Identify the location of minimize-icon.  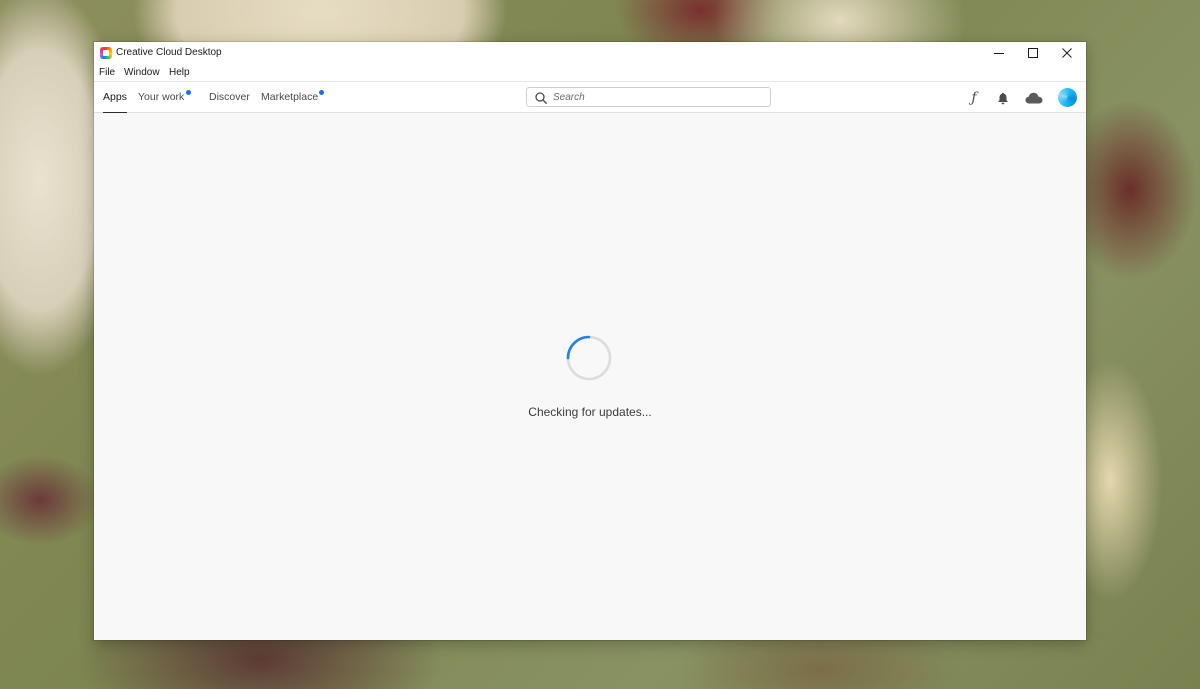
(999, 53).